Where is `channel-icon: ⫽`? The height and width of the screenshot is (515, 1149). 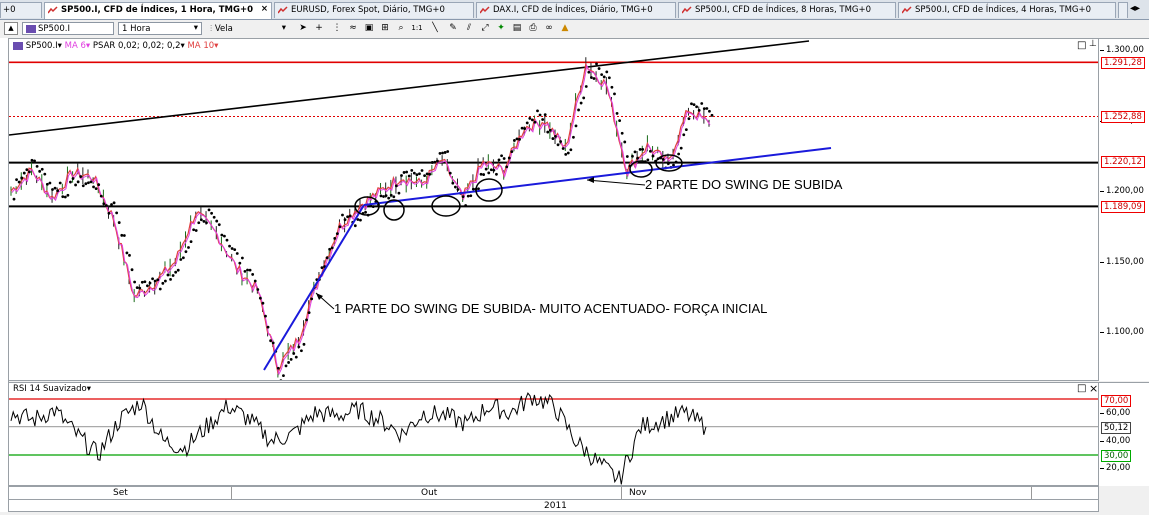
channel-icon: ⫽ is located at coordinates (469, 28).